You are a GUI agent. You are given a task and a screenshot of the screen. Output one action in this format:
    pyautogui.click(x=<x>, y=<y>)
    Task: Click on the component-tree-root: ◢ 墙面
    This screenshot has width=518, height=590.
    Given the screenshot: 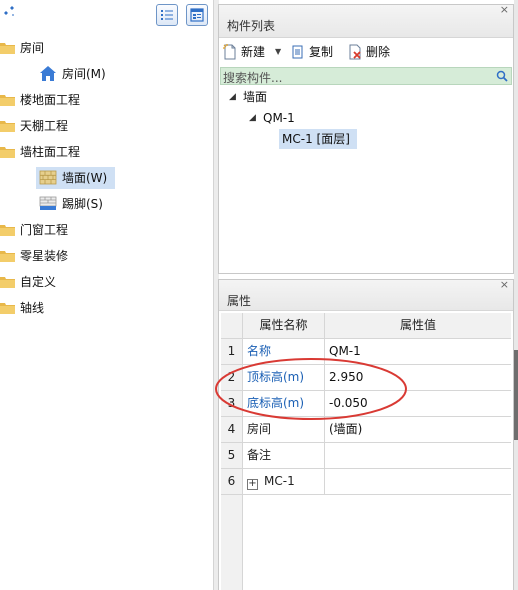 What is the action you would take?
    pyautogui.click(x=289, y=97)
    